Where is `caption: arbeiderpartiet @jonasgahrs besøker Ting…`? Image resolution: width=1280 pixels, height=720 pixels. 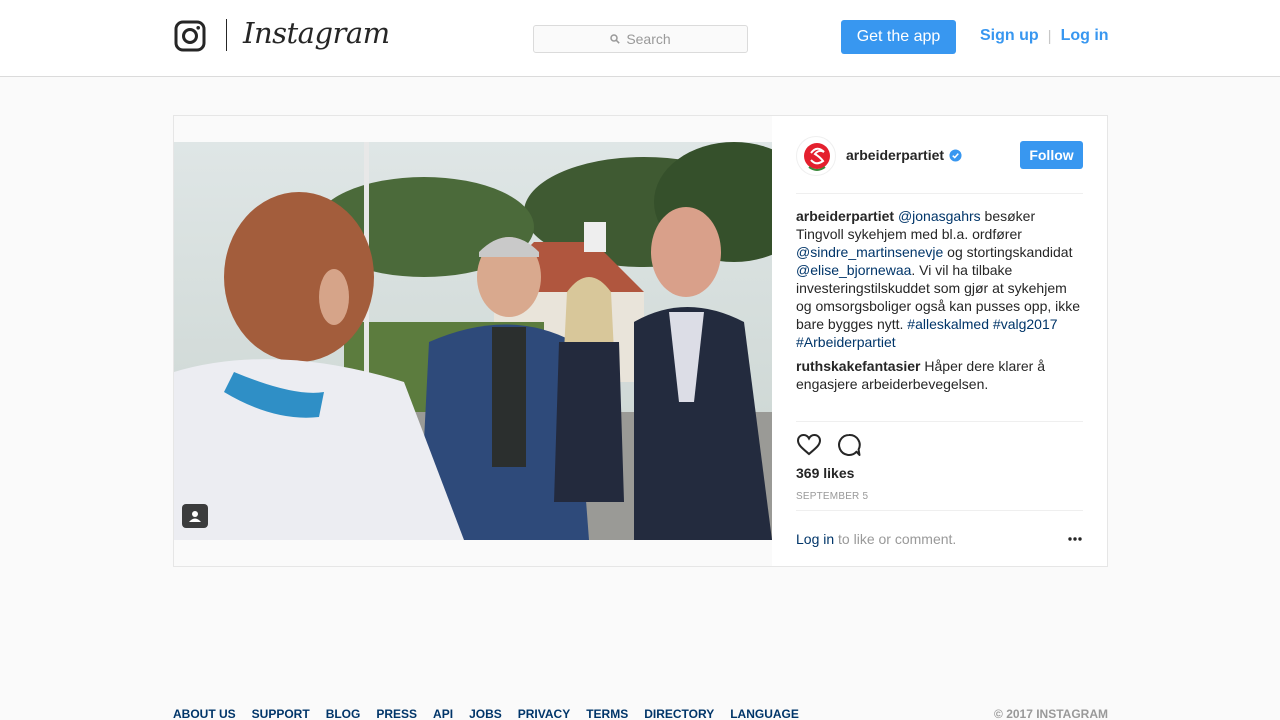 caption: arbeiderpartiet @jonasgahrs besøker Ting… is located at coordinates (941, 279).